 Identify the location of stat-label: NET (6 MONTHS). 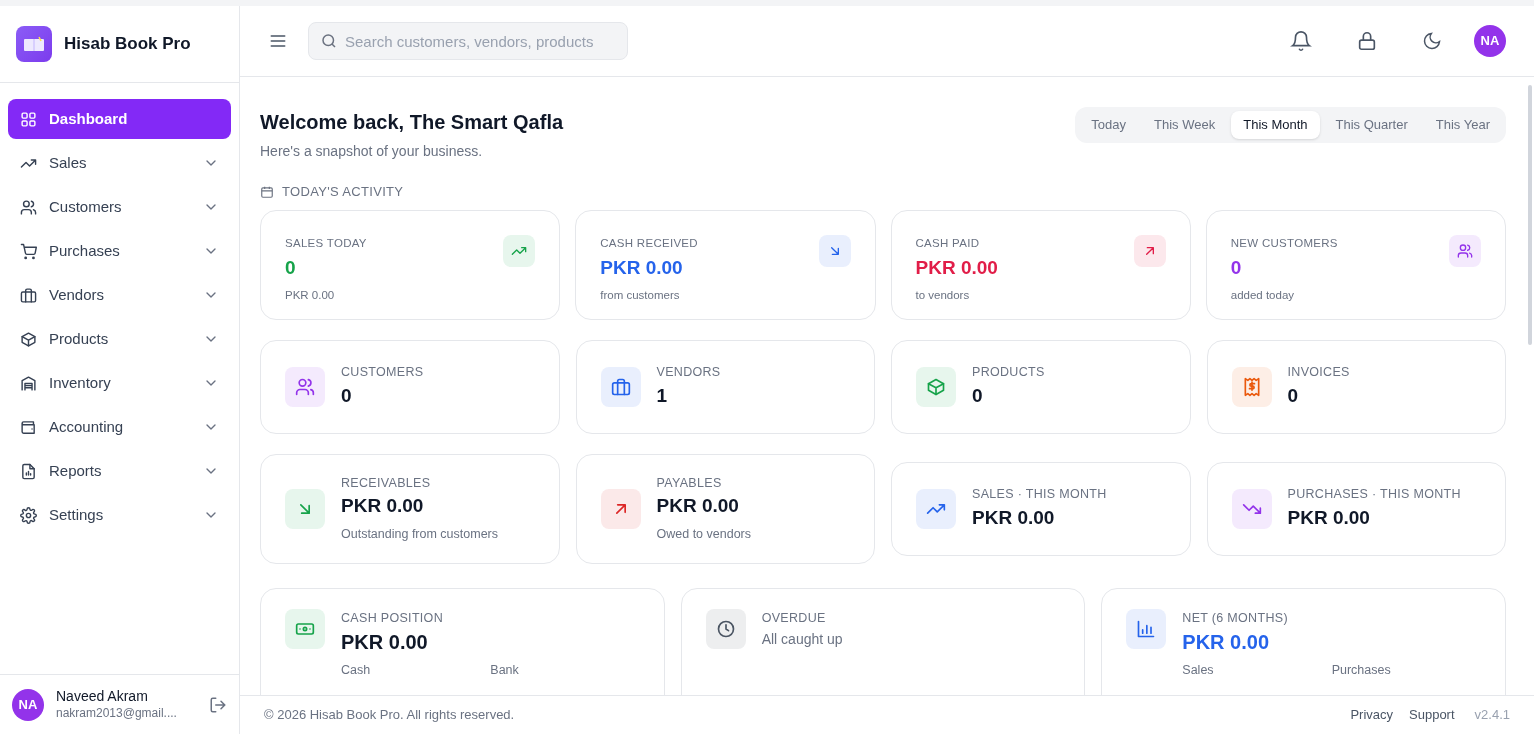
(1235, 618).